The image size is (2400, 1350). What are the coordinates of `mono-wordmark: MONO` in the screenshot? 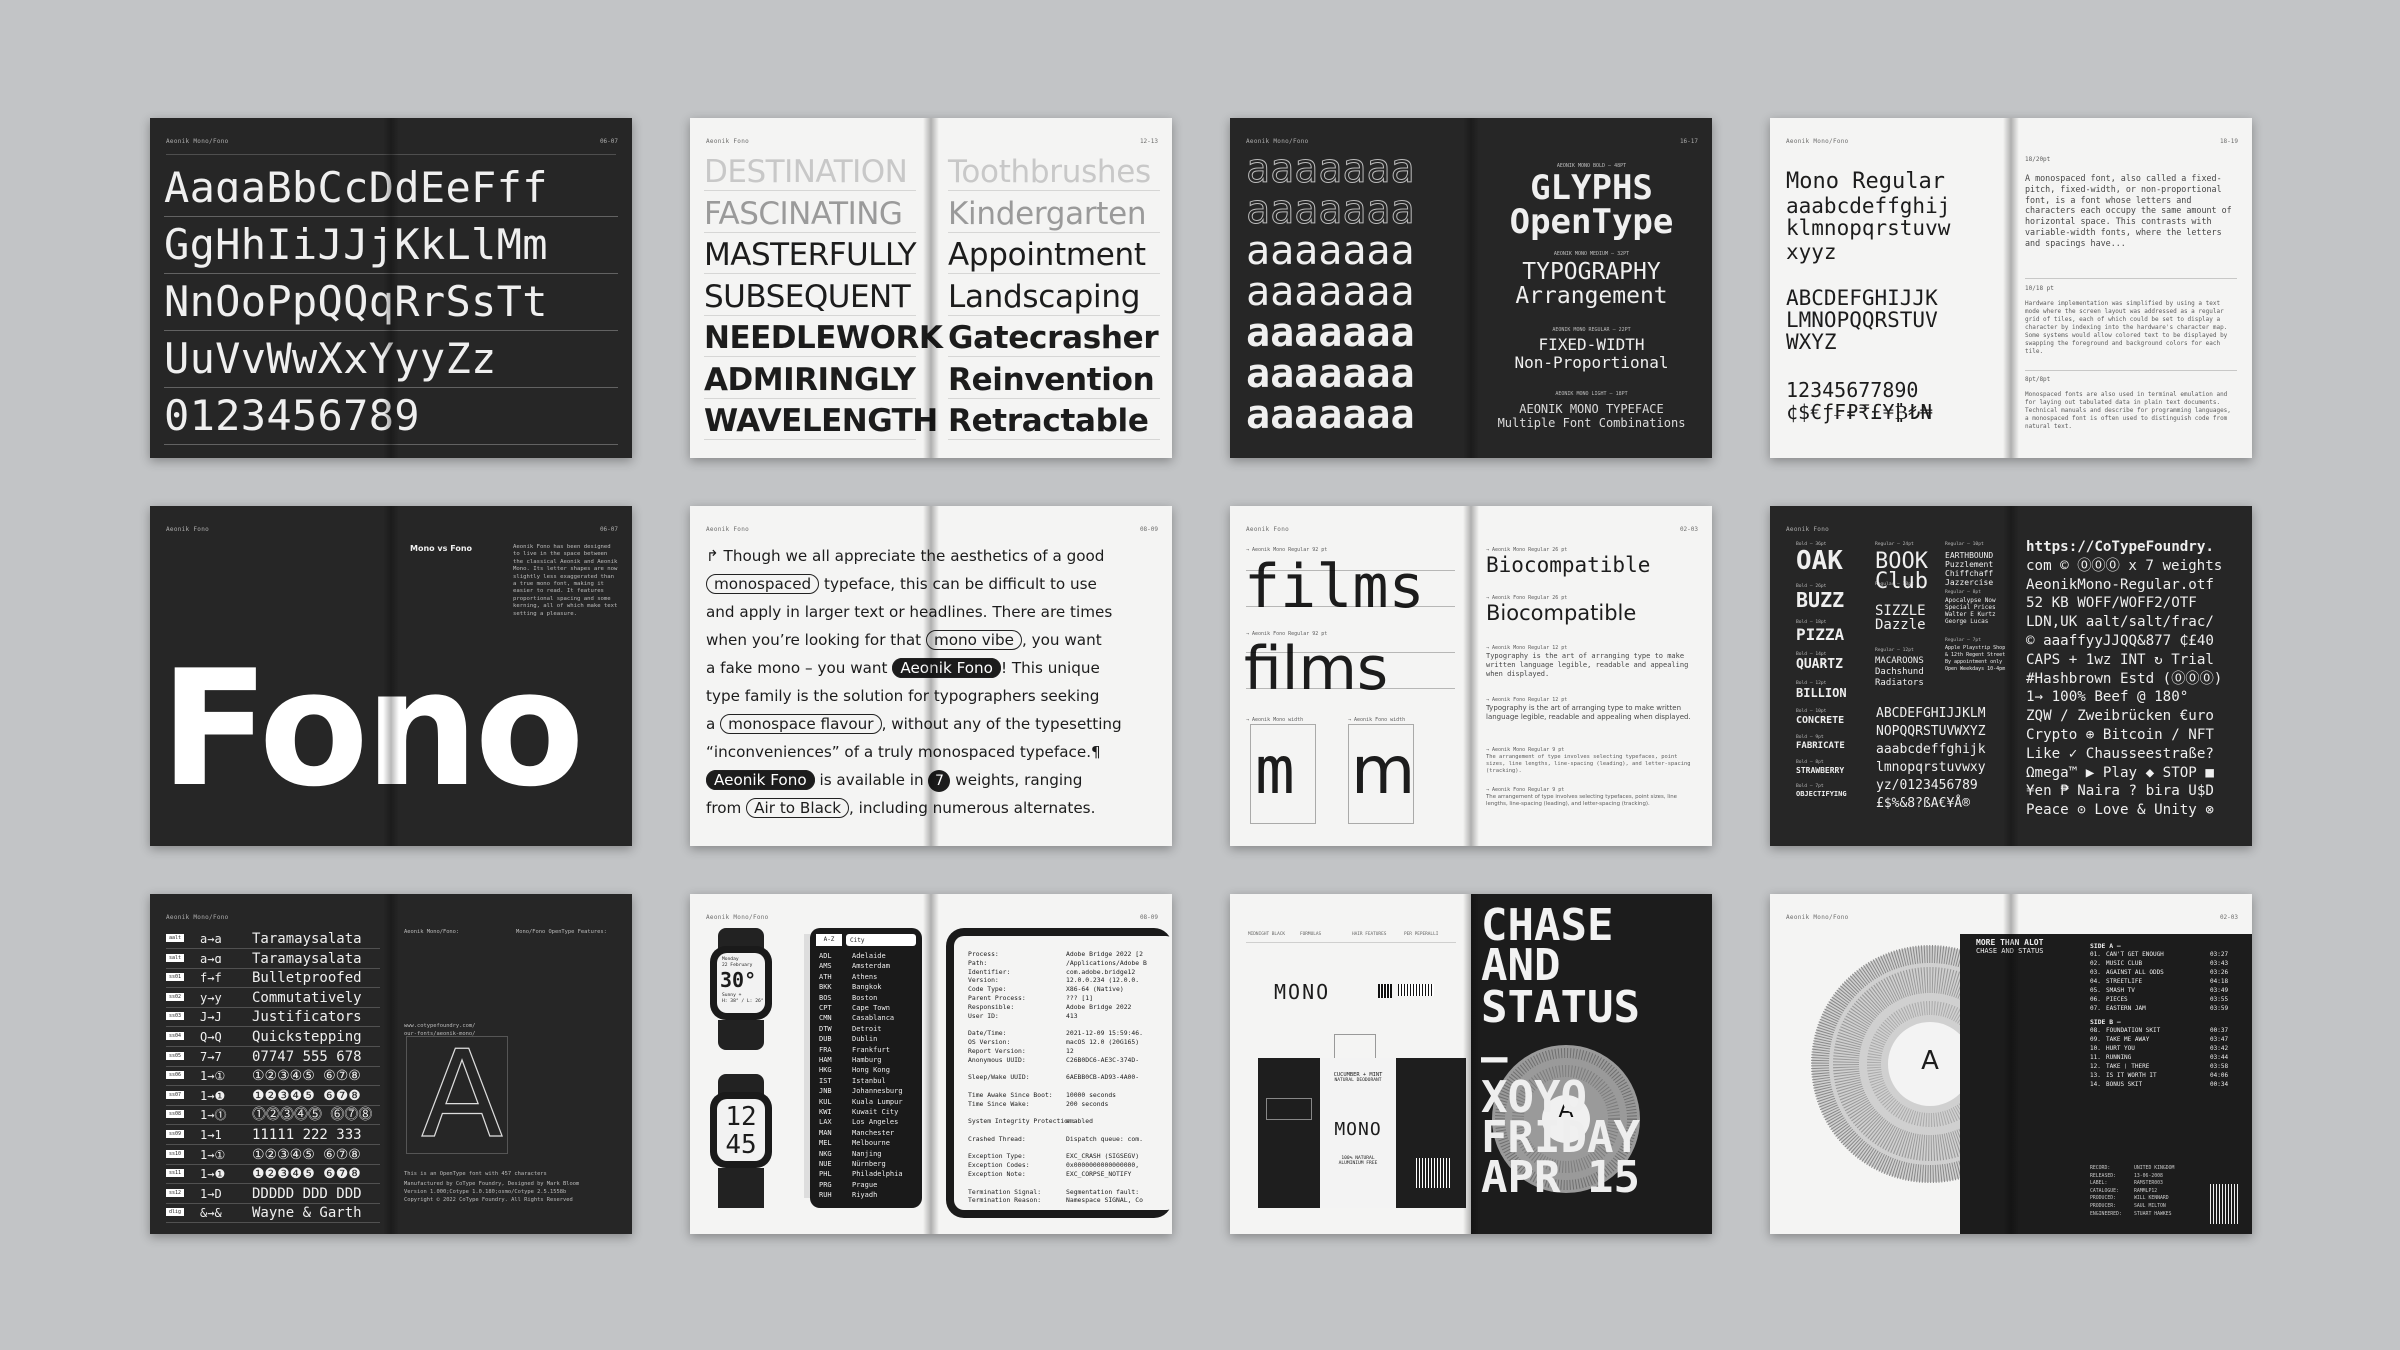 It's located at (1302, 992).